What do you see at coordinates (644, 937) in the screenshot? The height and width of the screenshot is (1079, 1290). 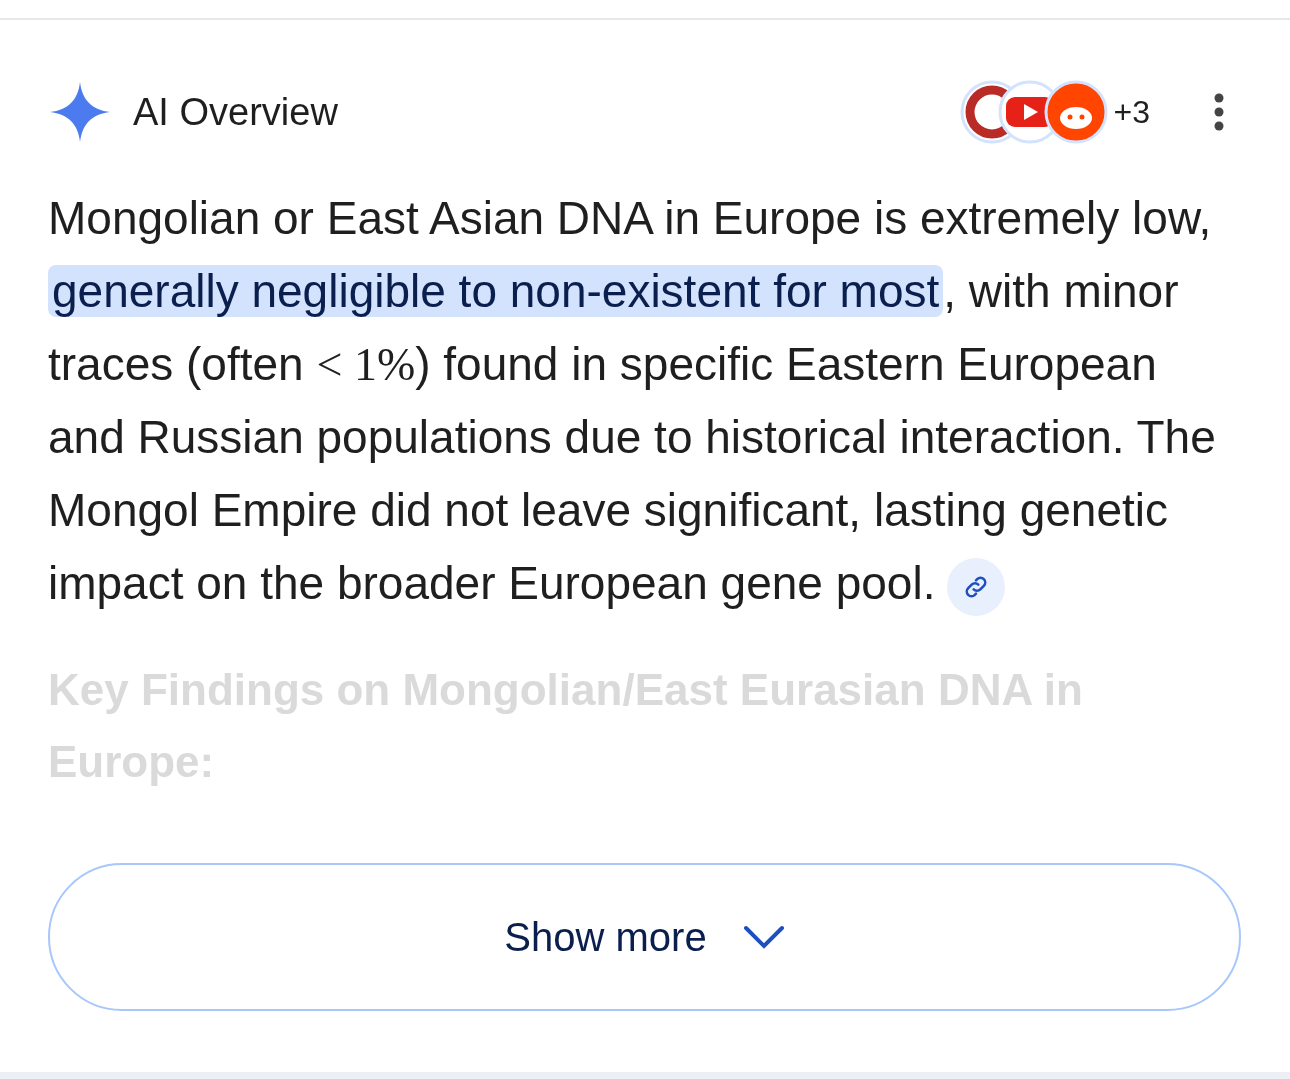 I see `show-more-button: Show more` at bounding box center [644, 937].